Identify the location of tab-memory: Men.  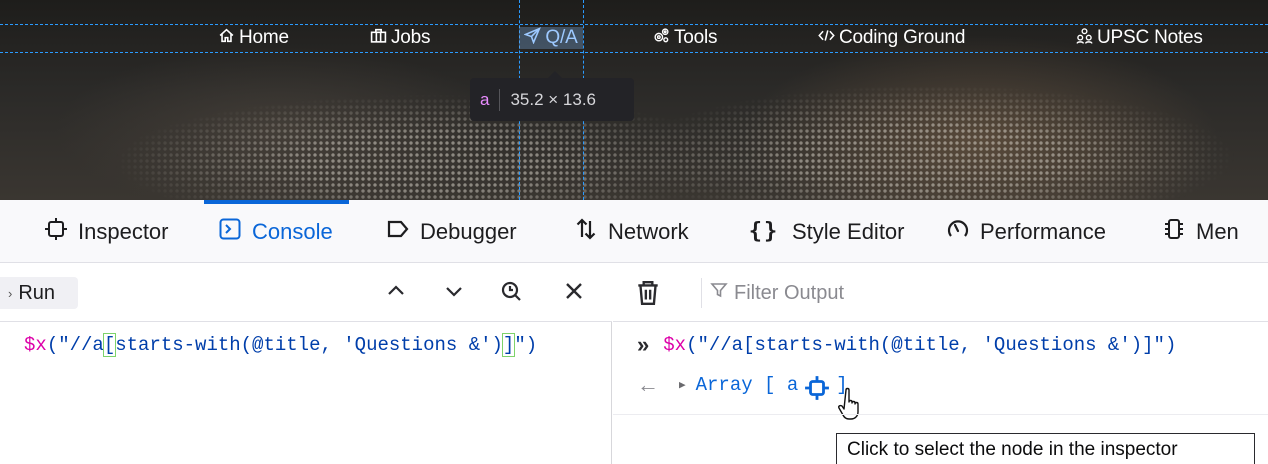
(1200, 231).